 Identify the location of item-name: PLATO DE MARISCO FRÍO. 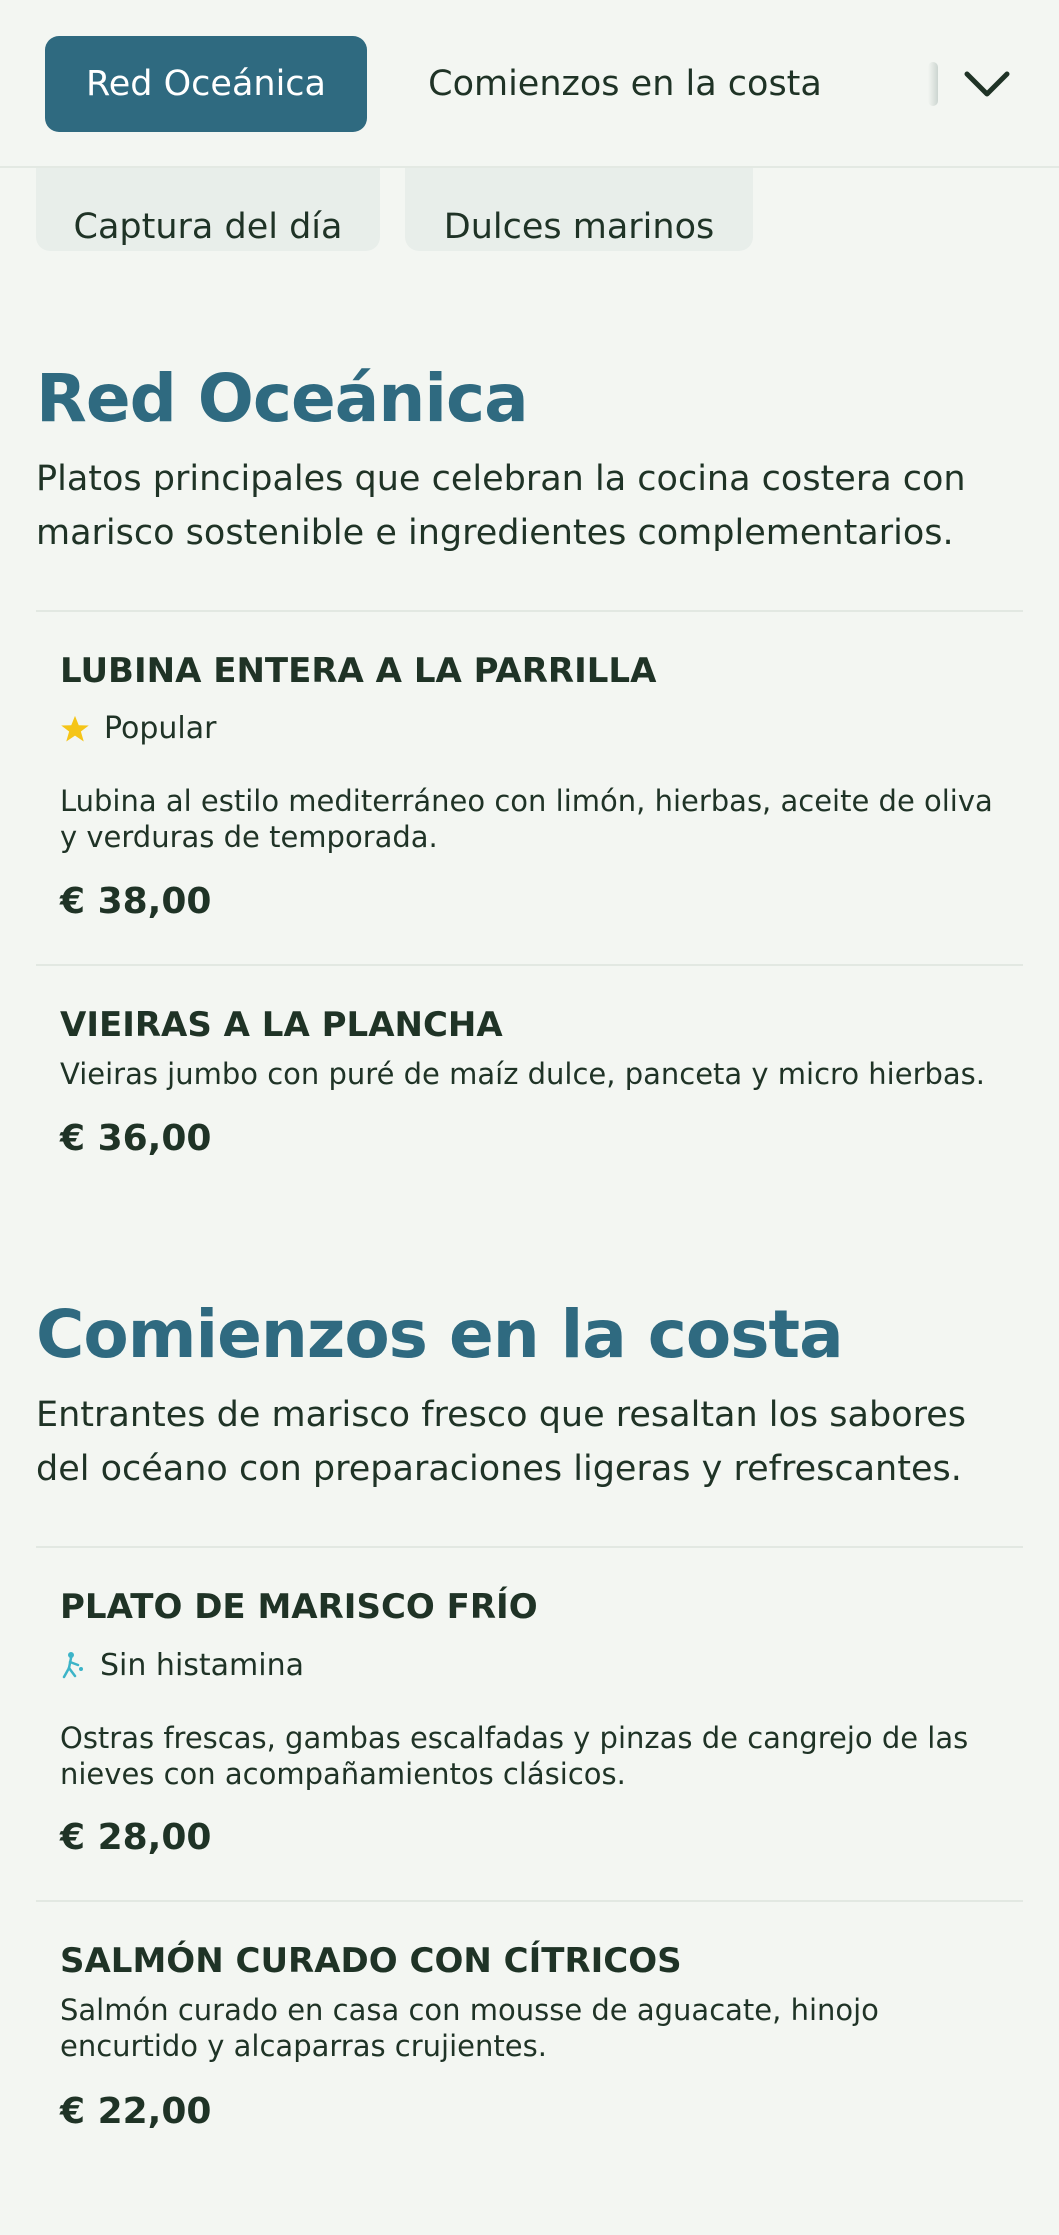
(299, 1607).